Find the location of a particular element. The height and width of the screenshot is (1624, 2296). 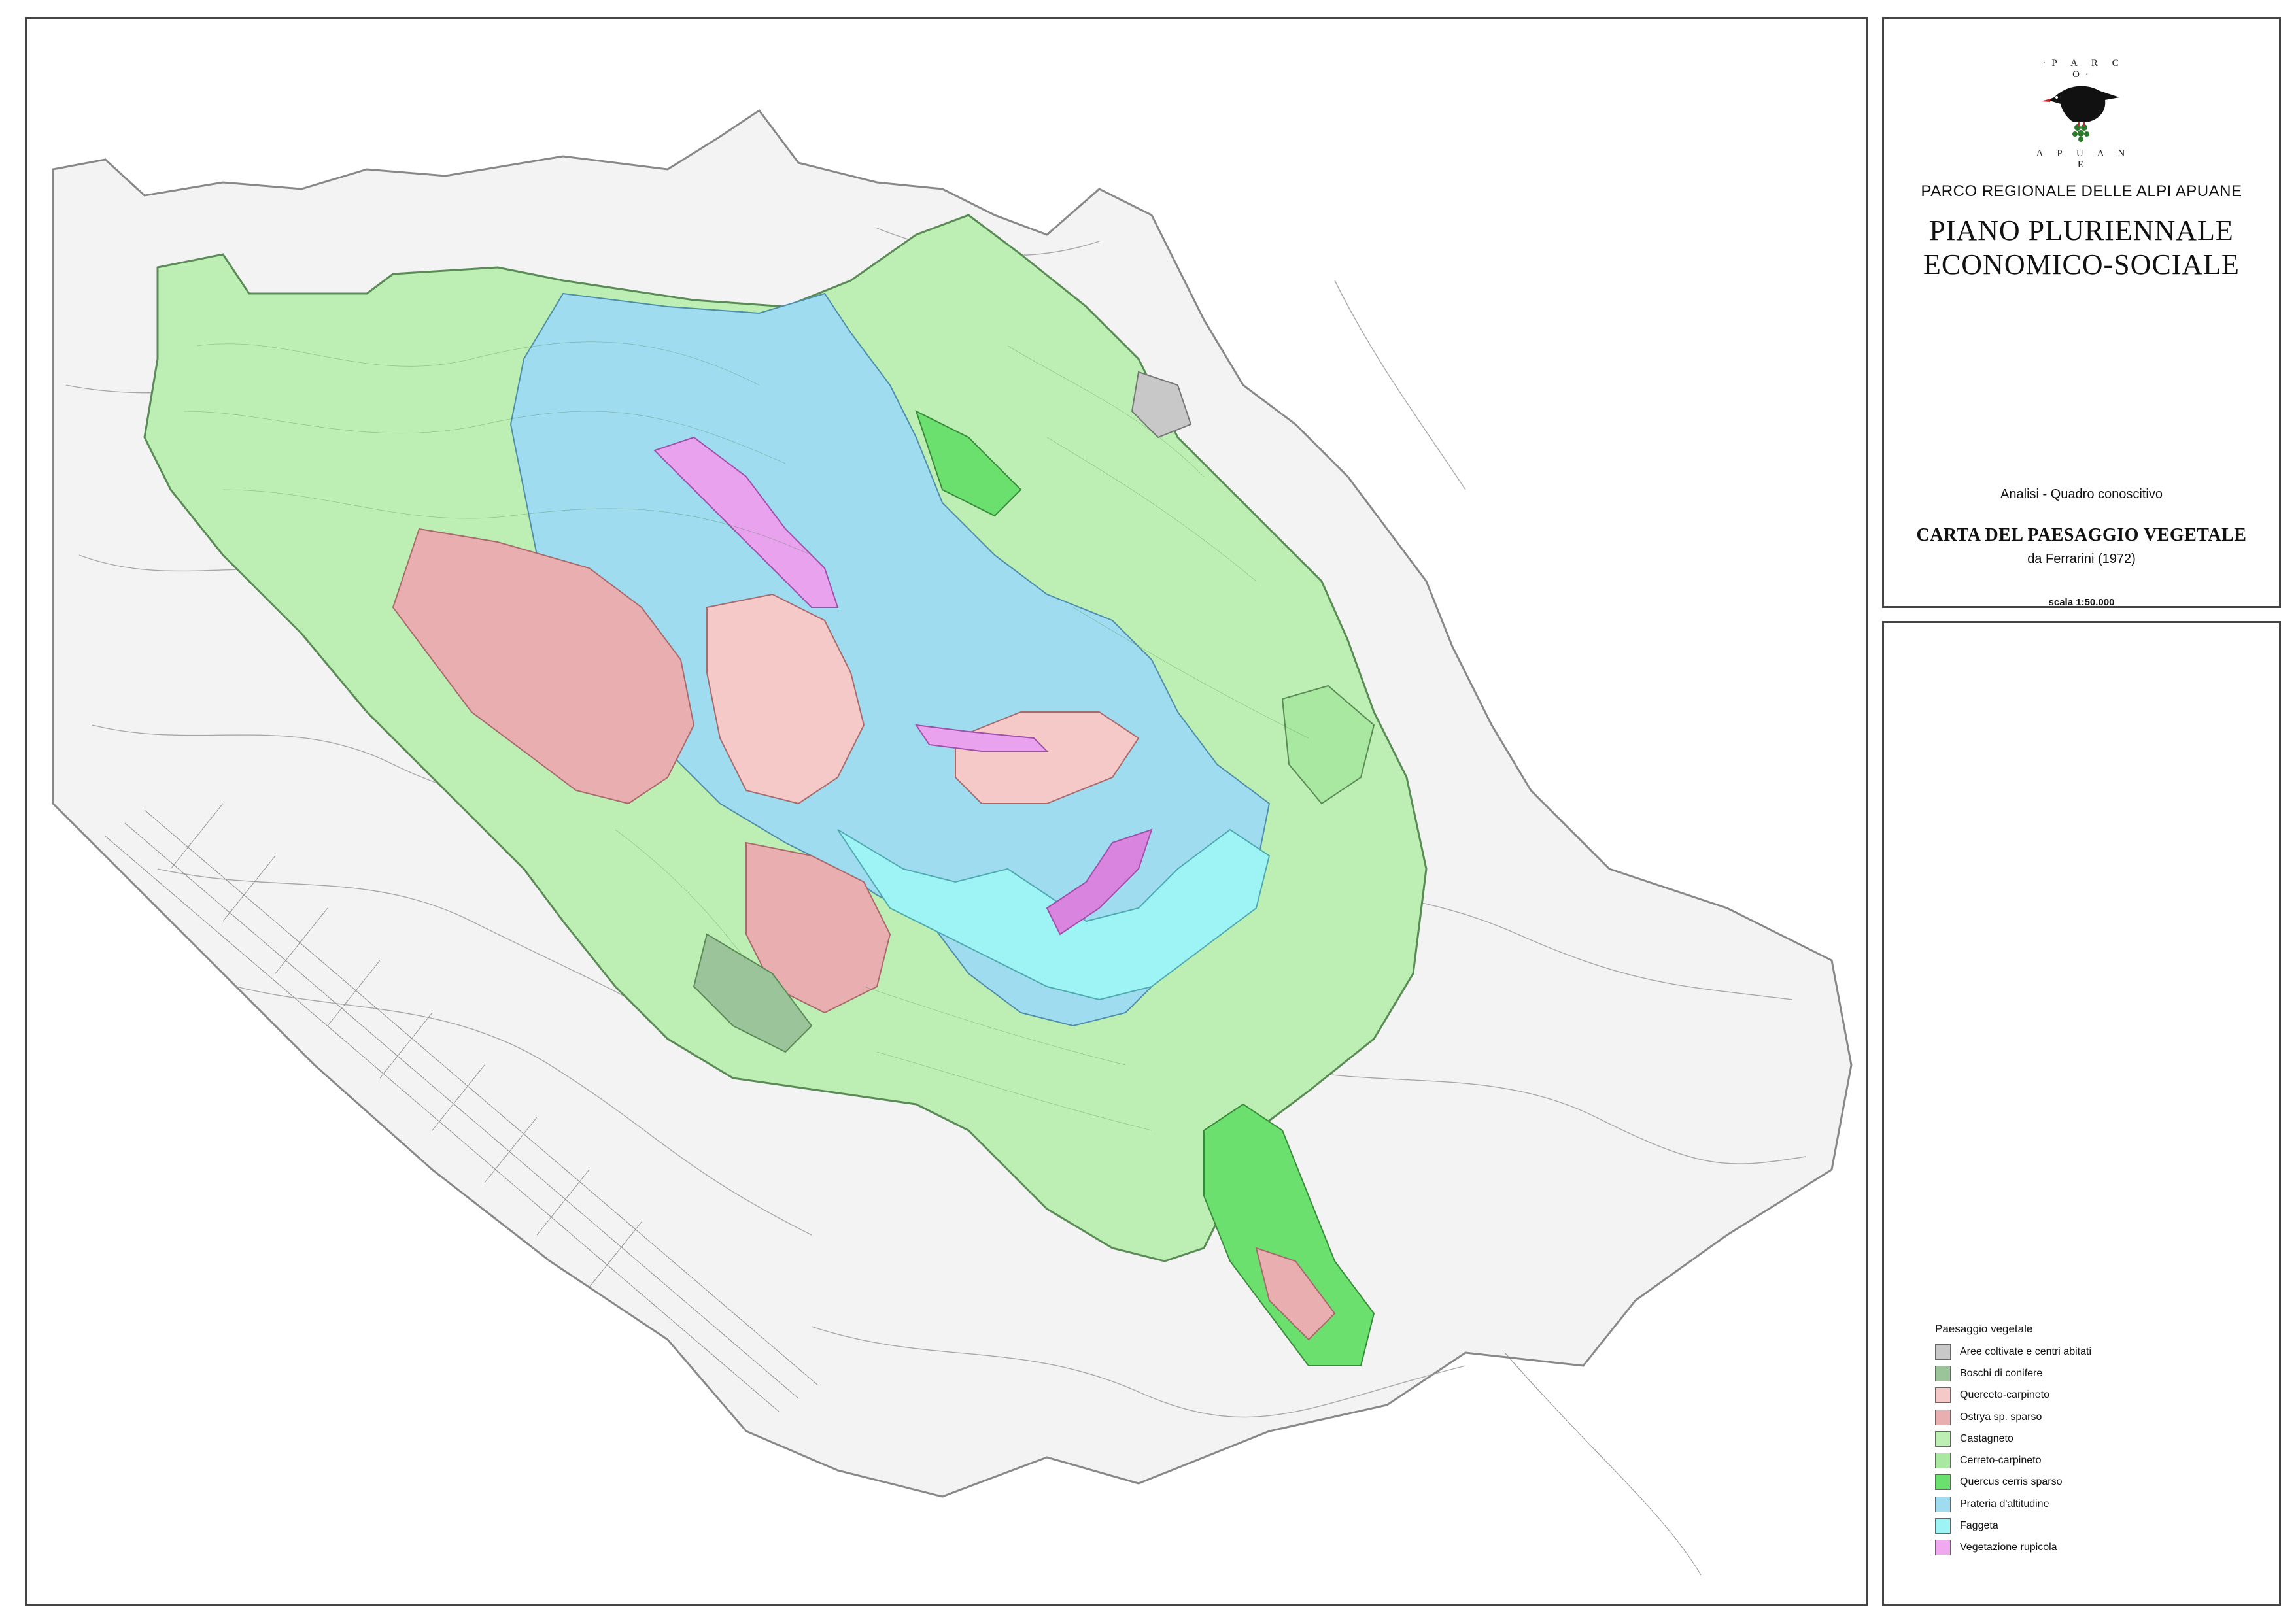

legend-label: Quercus cerris sparso is located at coordinates (2011, 1482).